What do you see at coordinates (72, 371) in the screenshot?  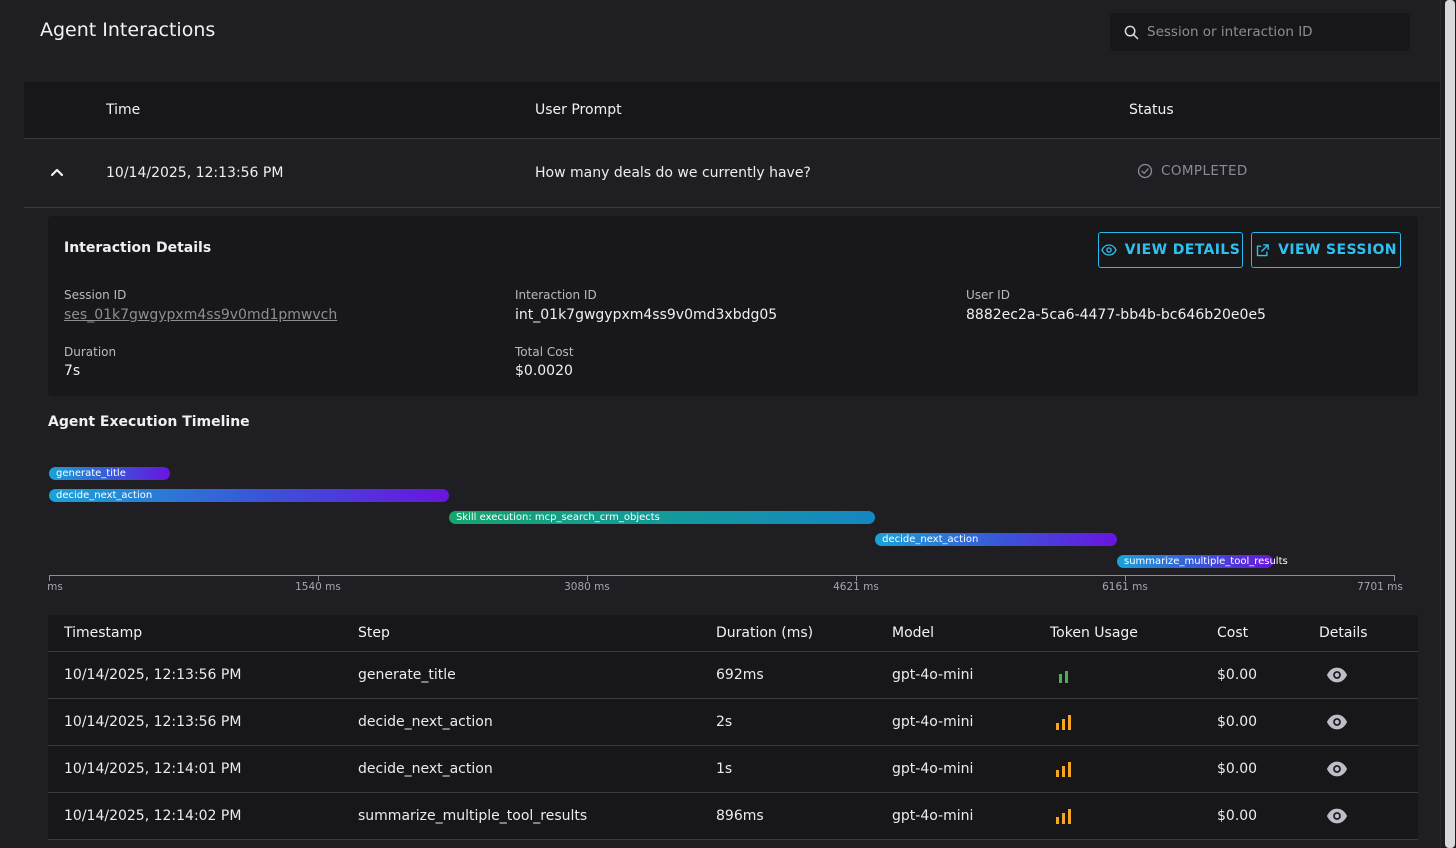 I see `duration-value: 7s` at bounding box center [72, 371].